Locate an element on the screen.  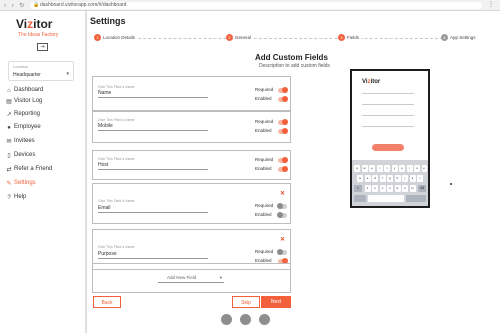
step-location-details: 1 Location Details is located at coordinates (116, 38).